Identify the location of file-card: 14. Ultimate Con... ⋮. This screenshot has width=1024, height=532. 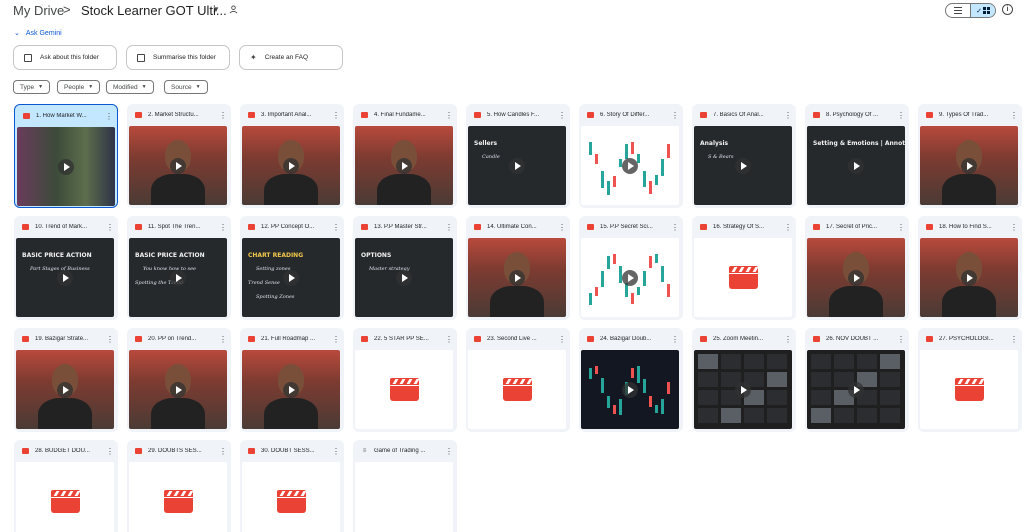
(518, 268).